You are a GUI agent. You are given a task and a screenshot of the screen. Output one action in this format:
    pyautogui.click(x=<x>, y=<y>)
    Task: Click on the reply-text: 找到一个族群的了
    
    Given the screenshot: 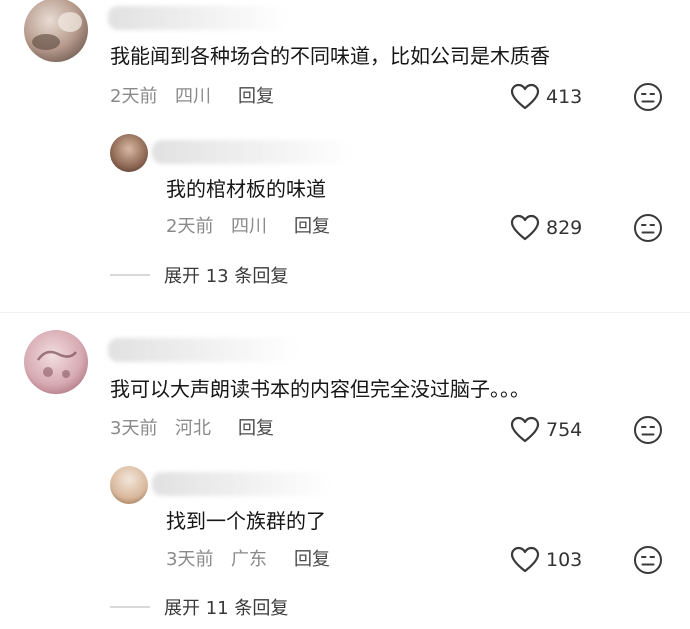 What is the action you would take?
    pyautogui.click(x=246, y=521)
    